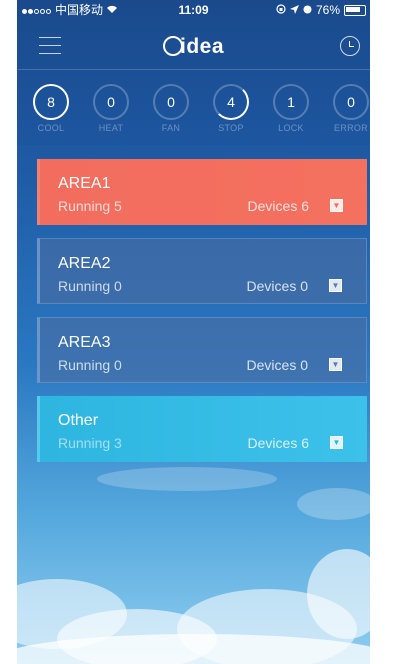  I want to click on midea-logo: idea, so click(193, 47).